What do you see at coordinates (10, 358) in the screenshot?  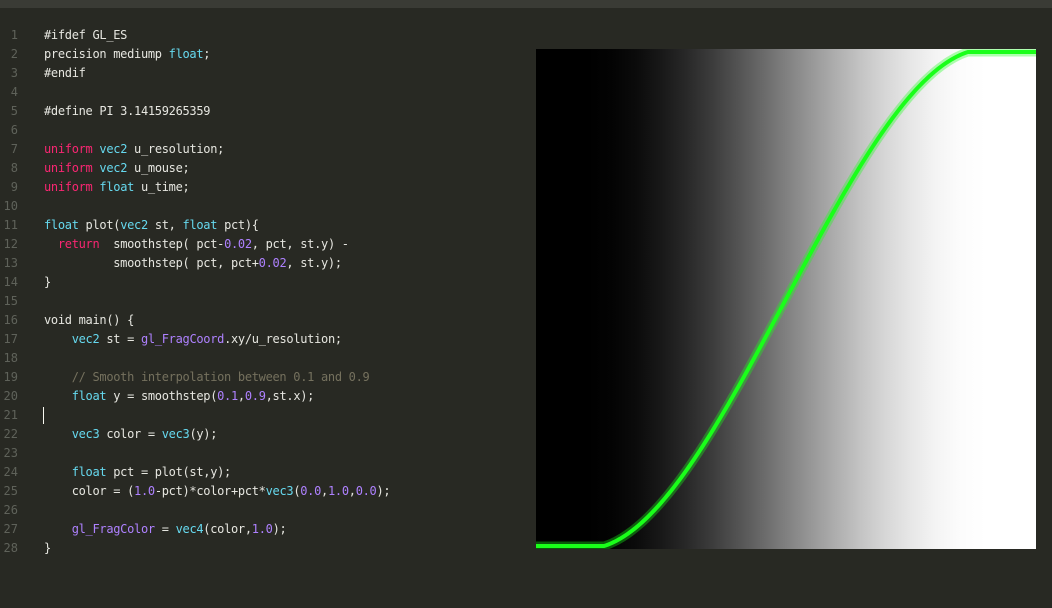 I see `line-number: 18` at bounding box center [10, 358].